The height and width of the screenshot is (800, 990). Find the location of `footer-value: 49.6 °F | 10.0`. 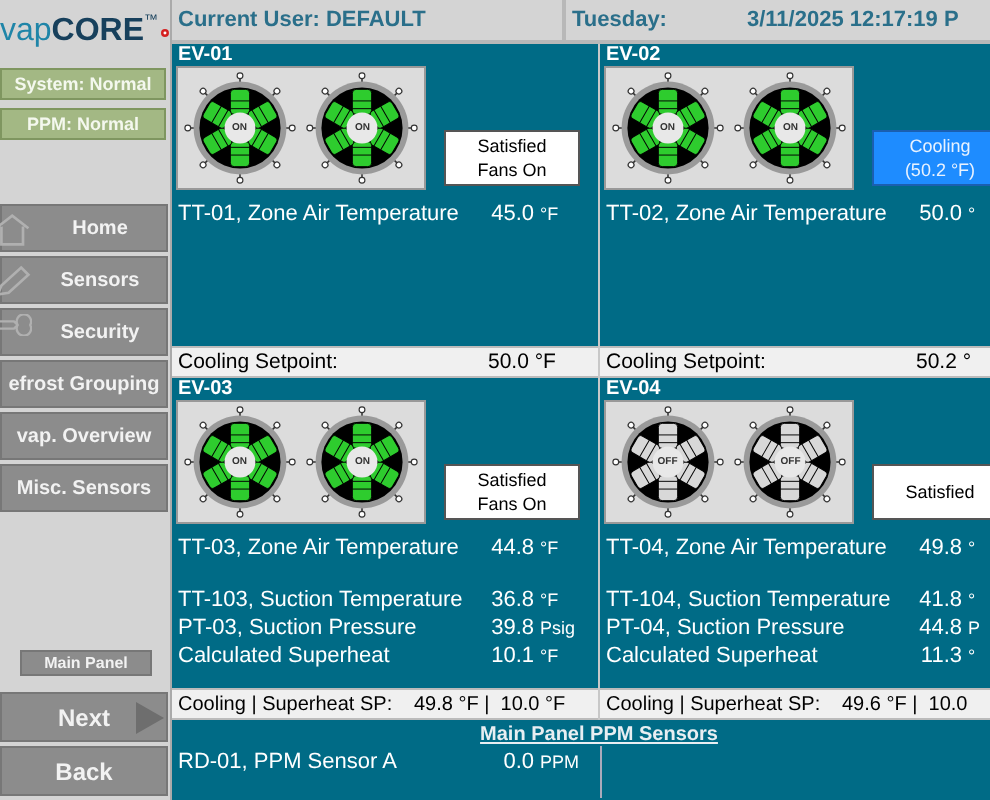

footer-value: 49.6 °F | 10.0 is located at coordinates (906, 704).